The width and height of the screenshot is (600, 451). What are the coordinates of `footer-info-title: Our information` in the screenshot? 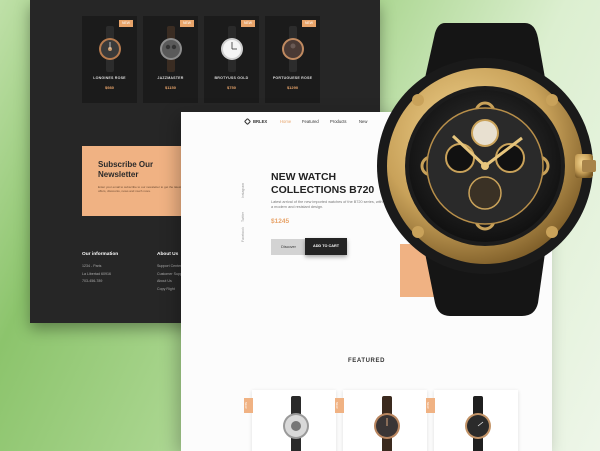 It's located at (100, 254).